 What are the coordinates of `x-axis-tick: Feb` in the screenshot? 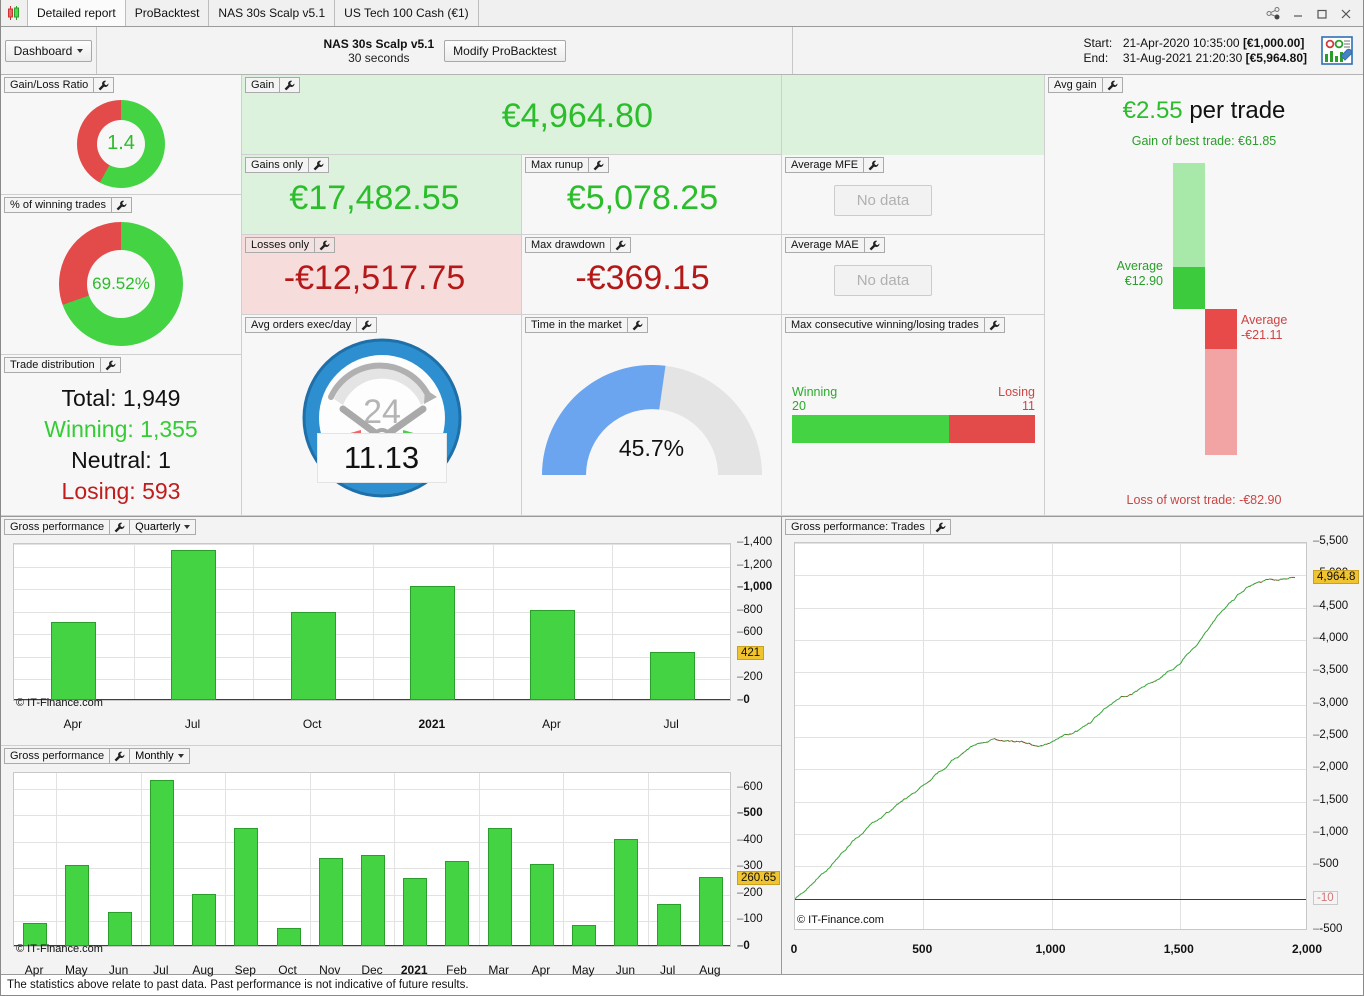 It's located at (456, 970).